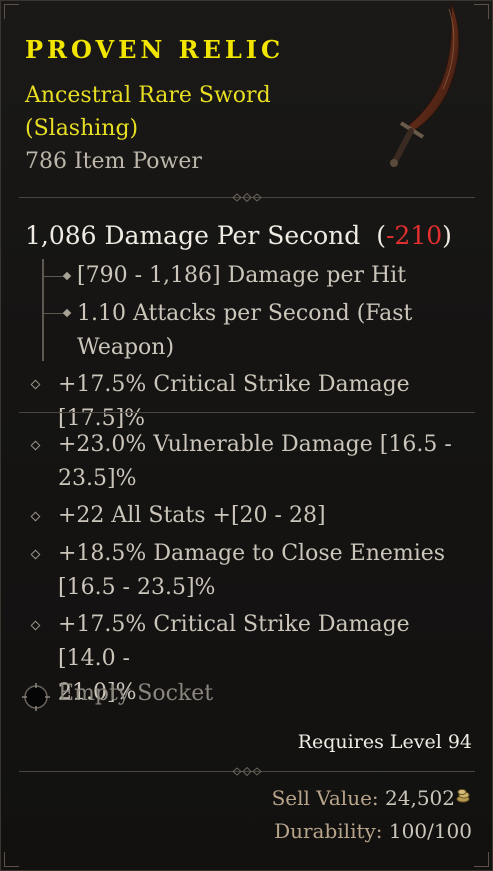 The width and height of the screenshot is (493, 871). I want to click on durability-label: Durability:, so click(328, 831).